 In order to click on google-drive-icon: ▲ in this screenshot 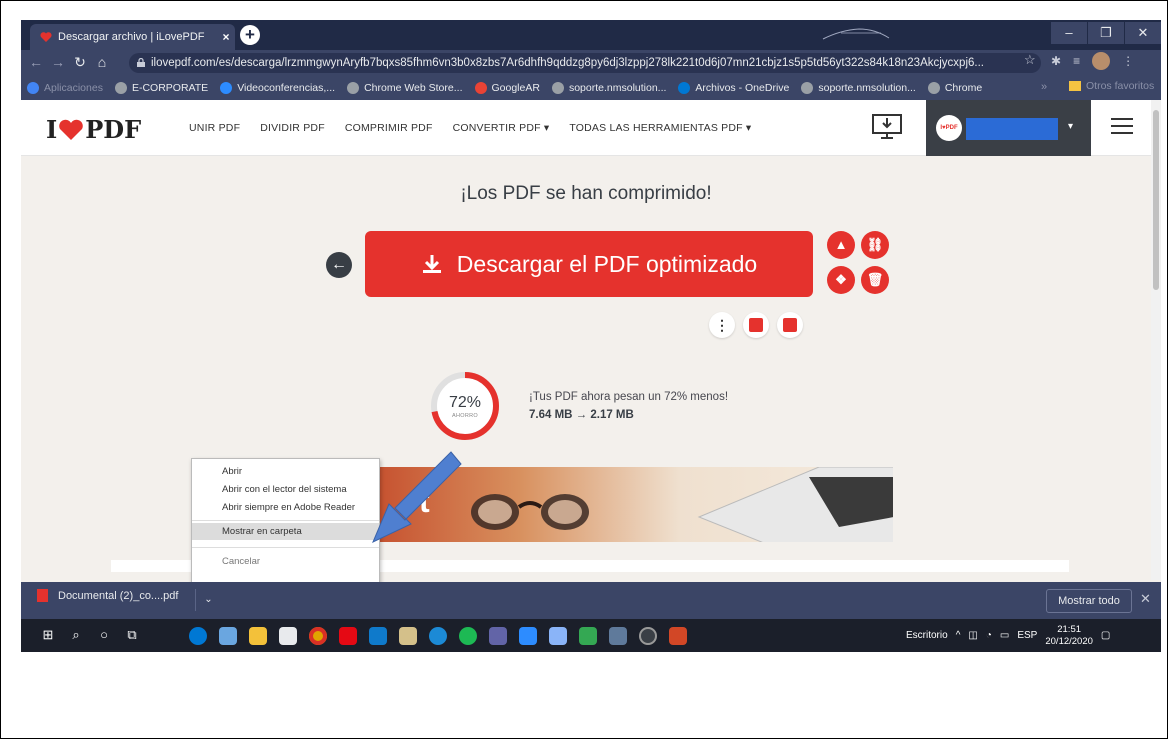, I will do `click(841, 245)`.